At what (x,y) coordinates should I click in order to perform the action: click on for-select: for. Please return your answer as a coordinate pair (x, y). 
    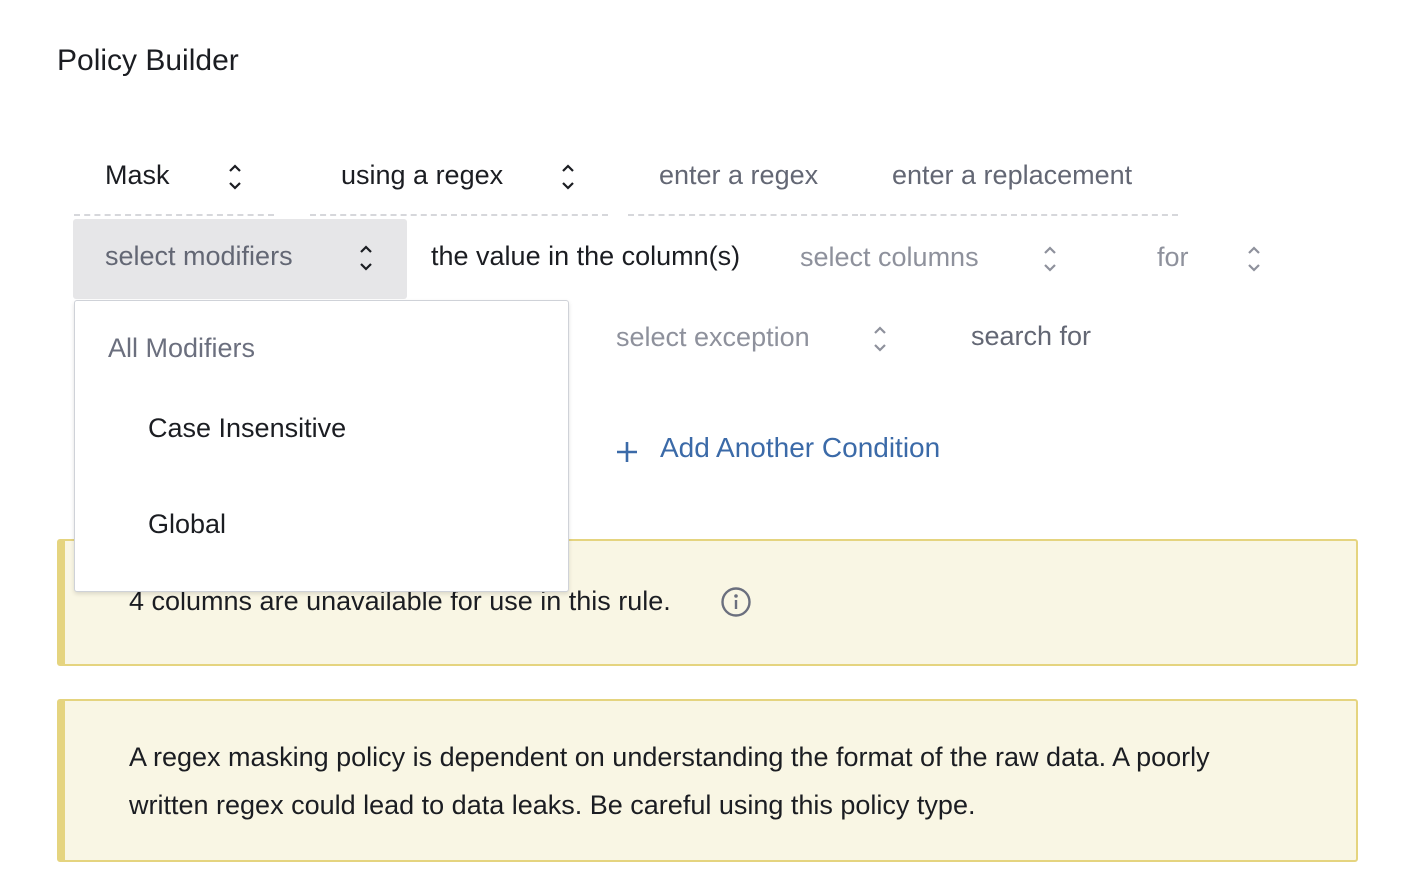
    Looking at the image, I should click on (1173, 257).